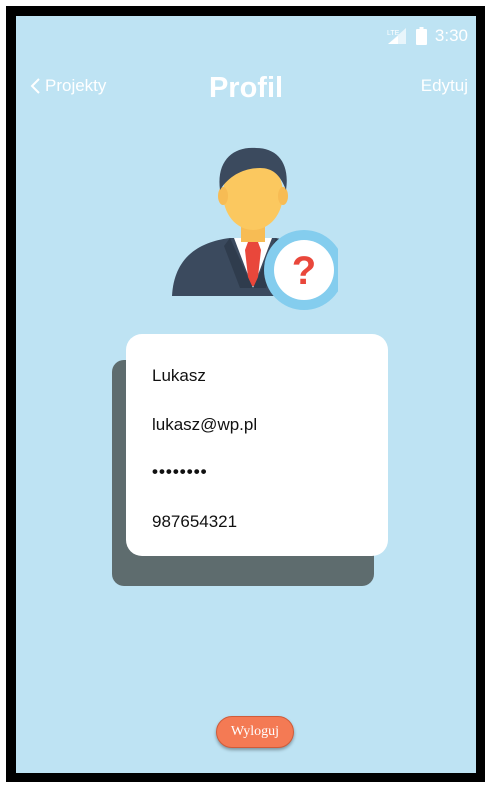 The width and height of the screenshot is (491, 788). I want to click on battery-icon, so click(421, 36).